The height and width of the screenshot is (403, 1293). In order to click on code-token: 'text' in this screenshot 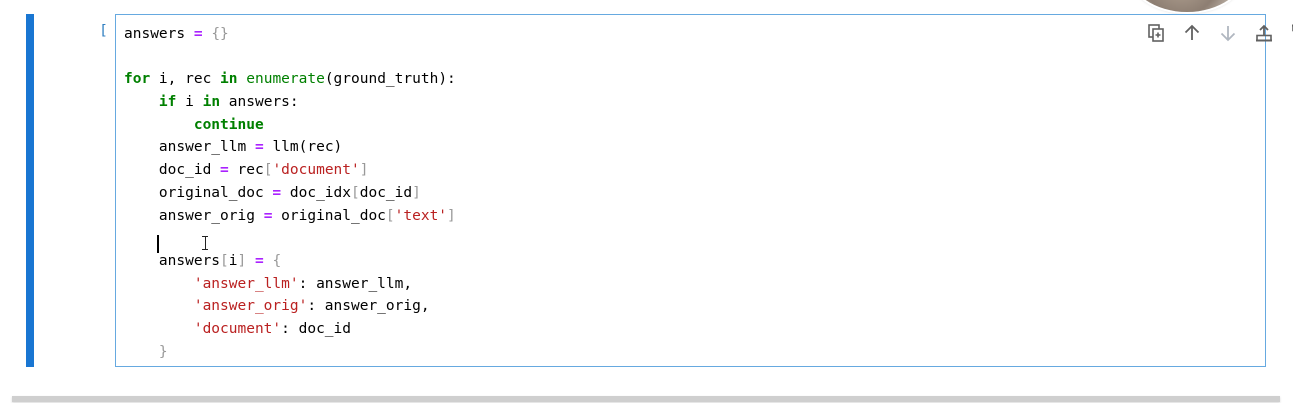, I will do `click(421, 215)`.